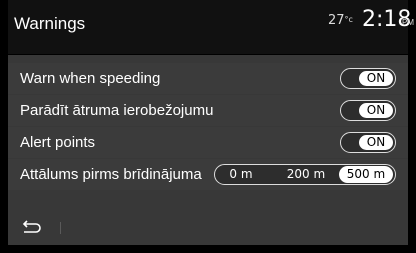 Image resolution: width=416 pixels, height=253 pixels. I want to click on temperature-unit: °c, so click(348, 19).